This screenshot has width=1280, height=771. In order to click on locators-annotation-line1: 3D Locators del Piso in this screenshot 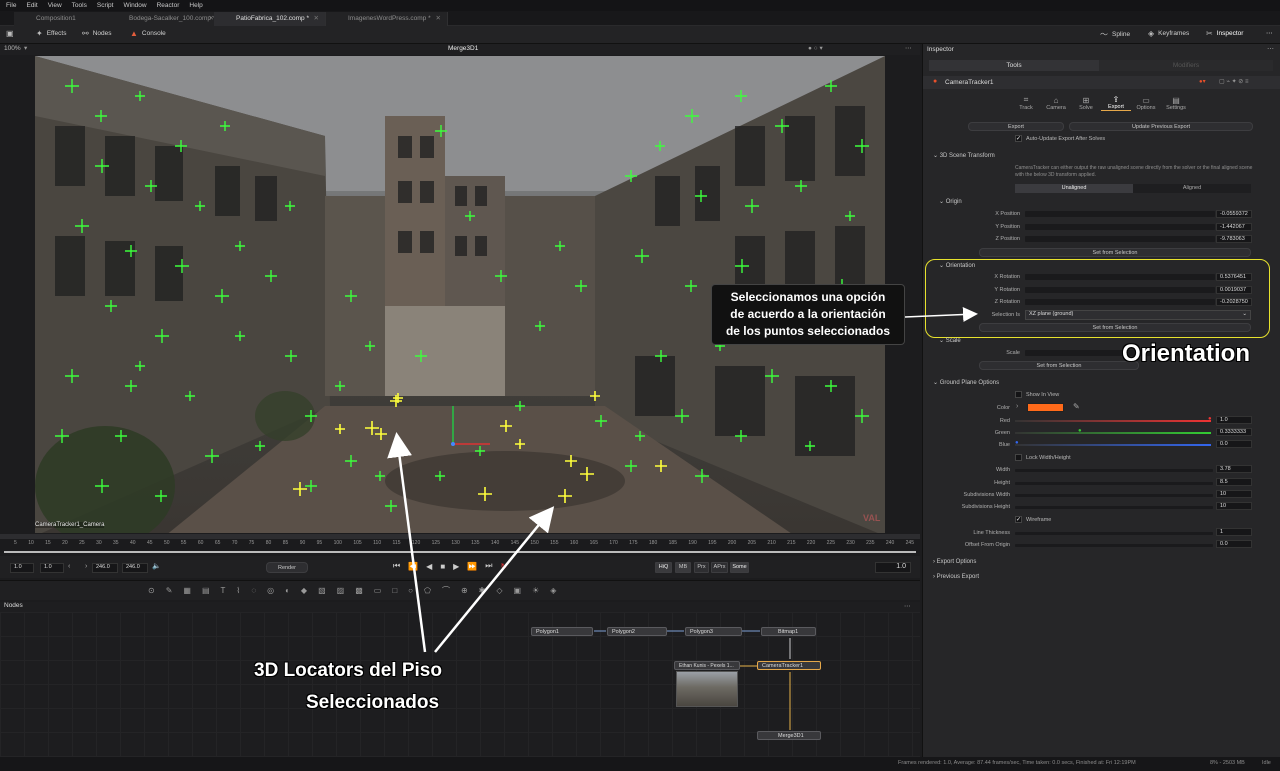, I will do `click(348, 670)`.